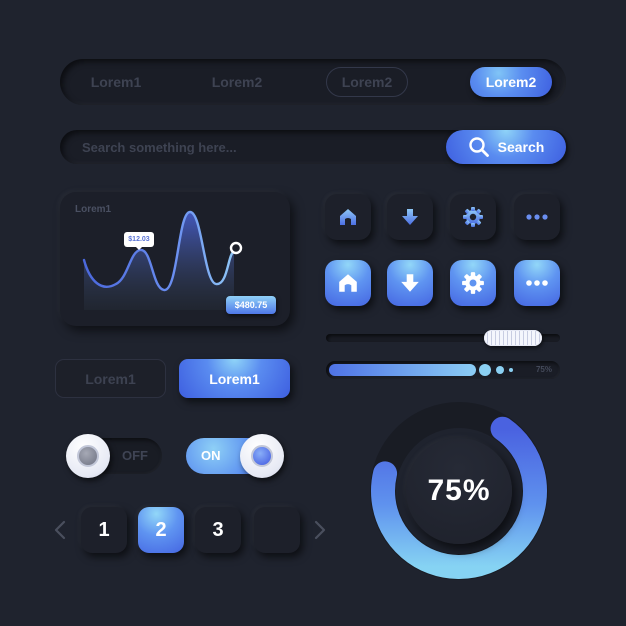  What do you see at coordinates (402, 370) in the screenshot?
I see `progress-fill` at bounding box center [402, 370].